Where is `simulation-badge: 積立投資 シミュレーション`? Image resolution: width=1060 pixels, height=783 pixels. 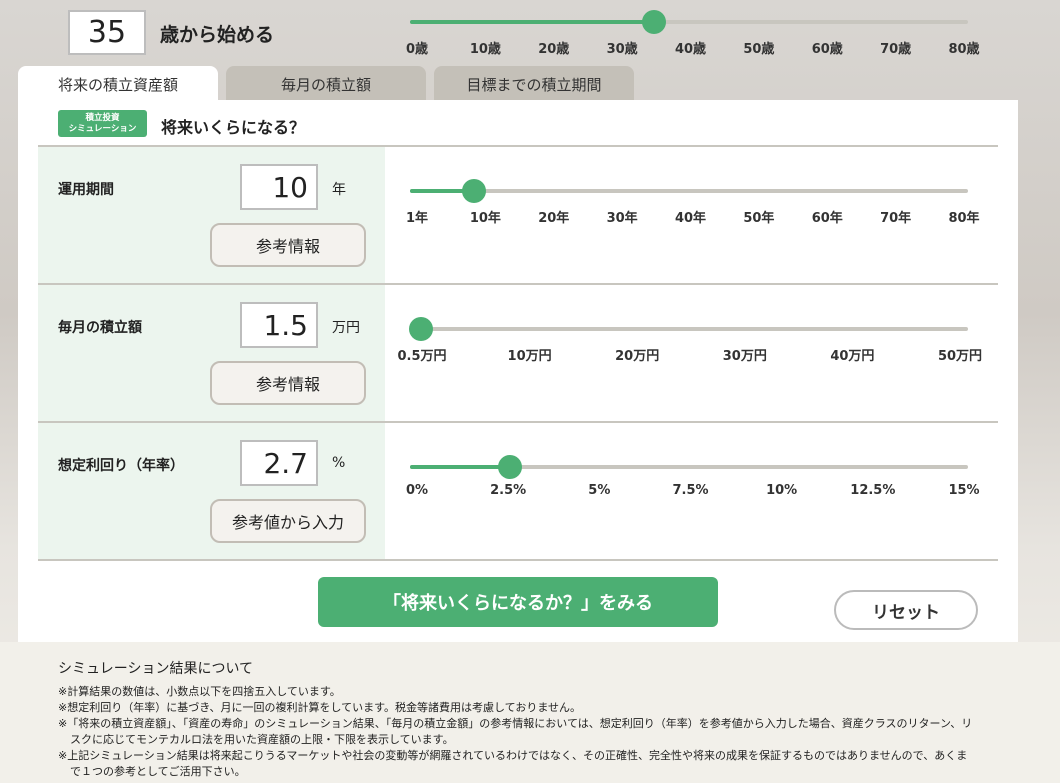
simulation-badge: 積立投資 シミュレーション is located at coordinates (102, 123).